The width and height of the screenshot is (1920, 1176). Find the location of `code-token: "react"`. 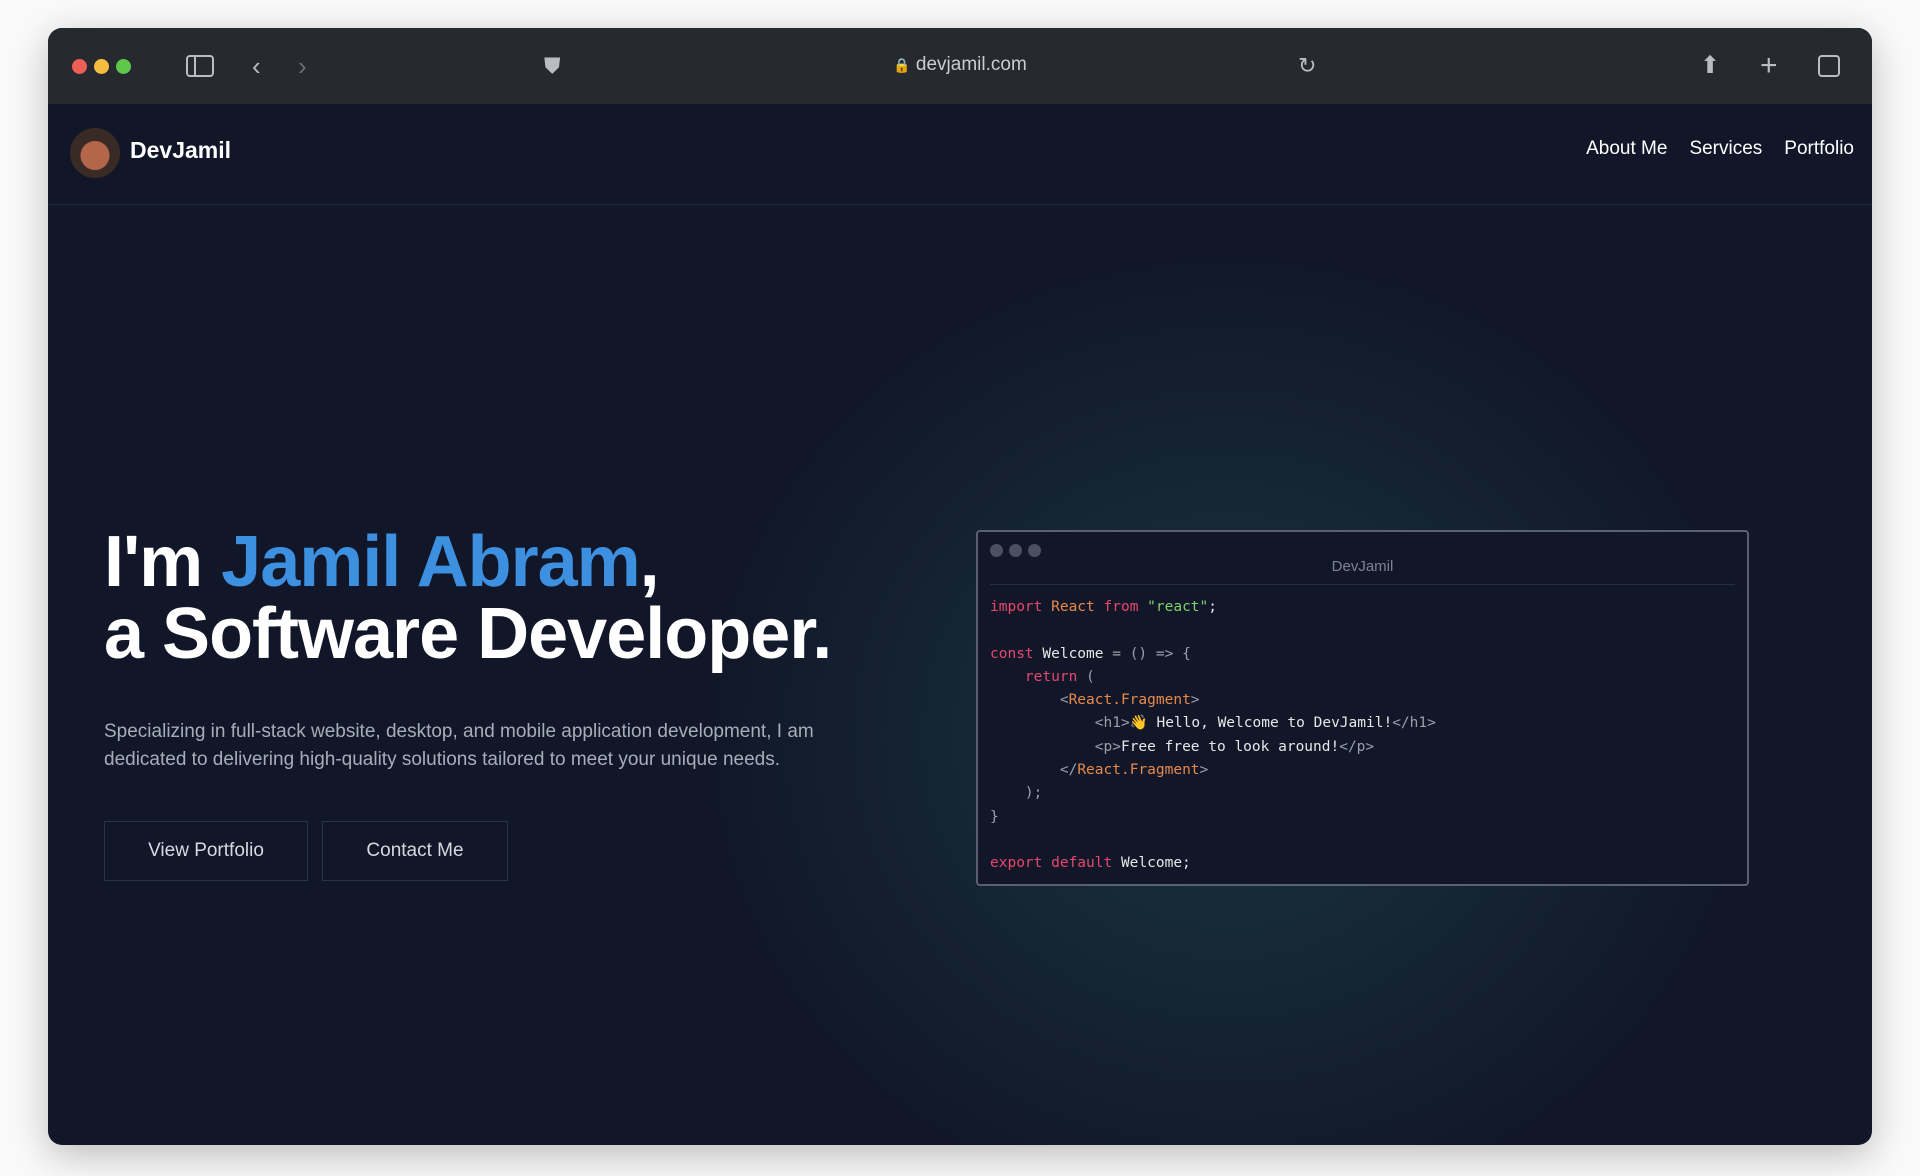

code-token: "react" is located at coordinates (1178, 607).